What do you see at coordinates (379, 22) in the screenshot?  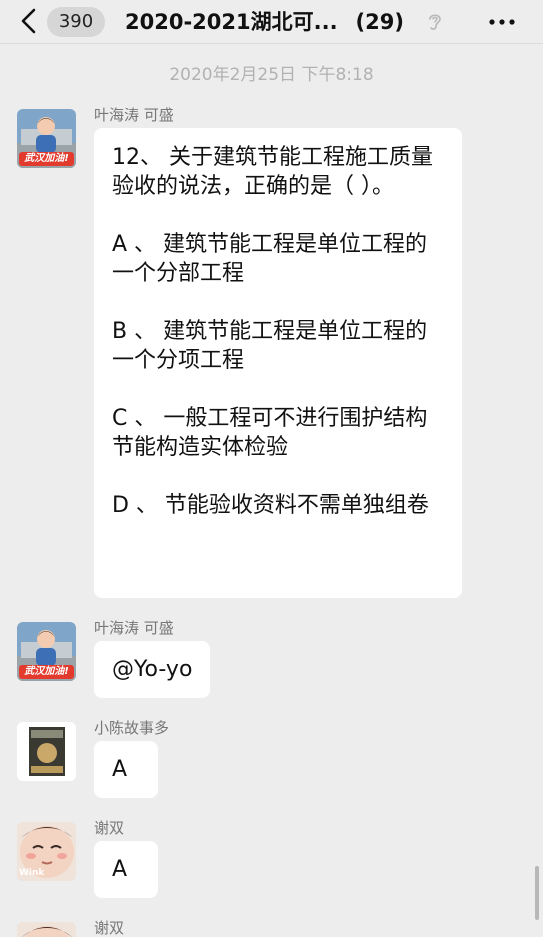 I see `member-count: (29)` at bounding box center [379, 22].